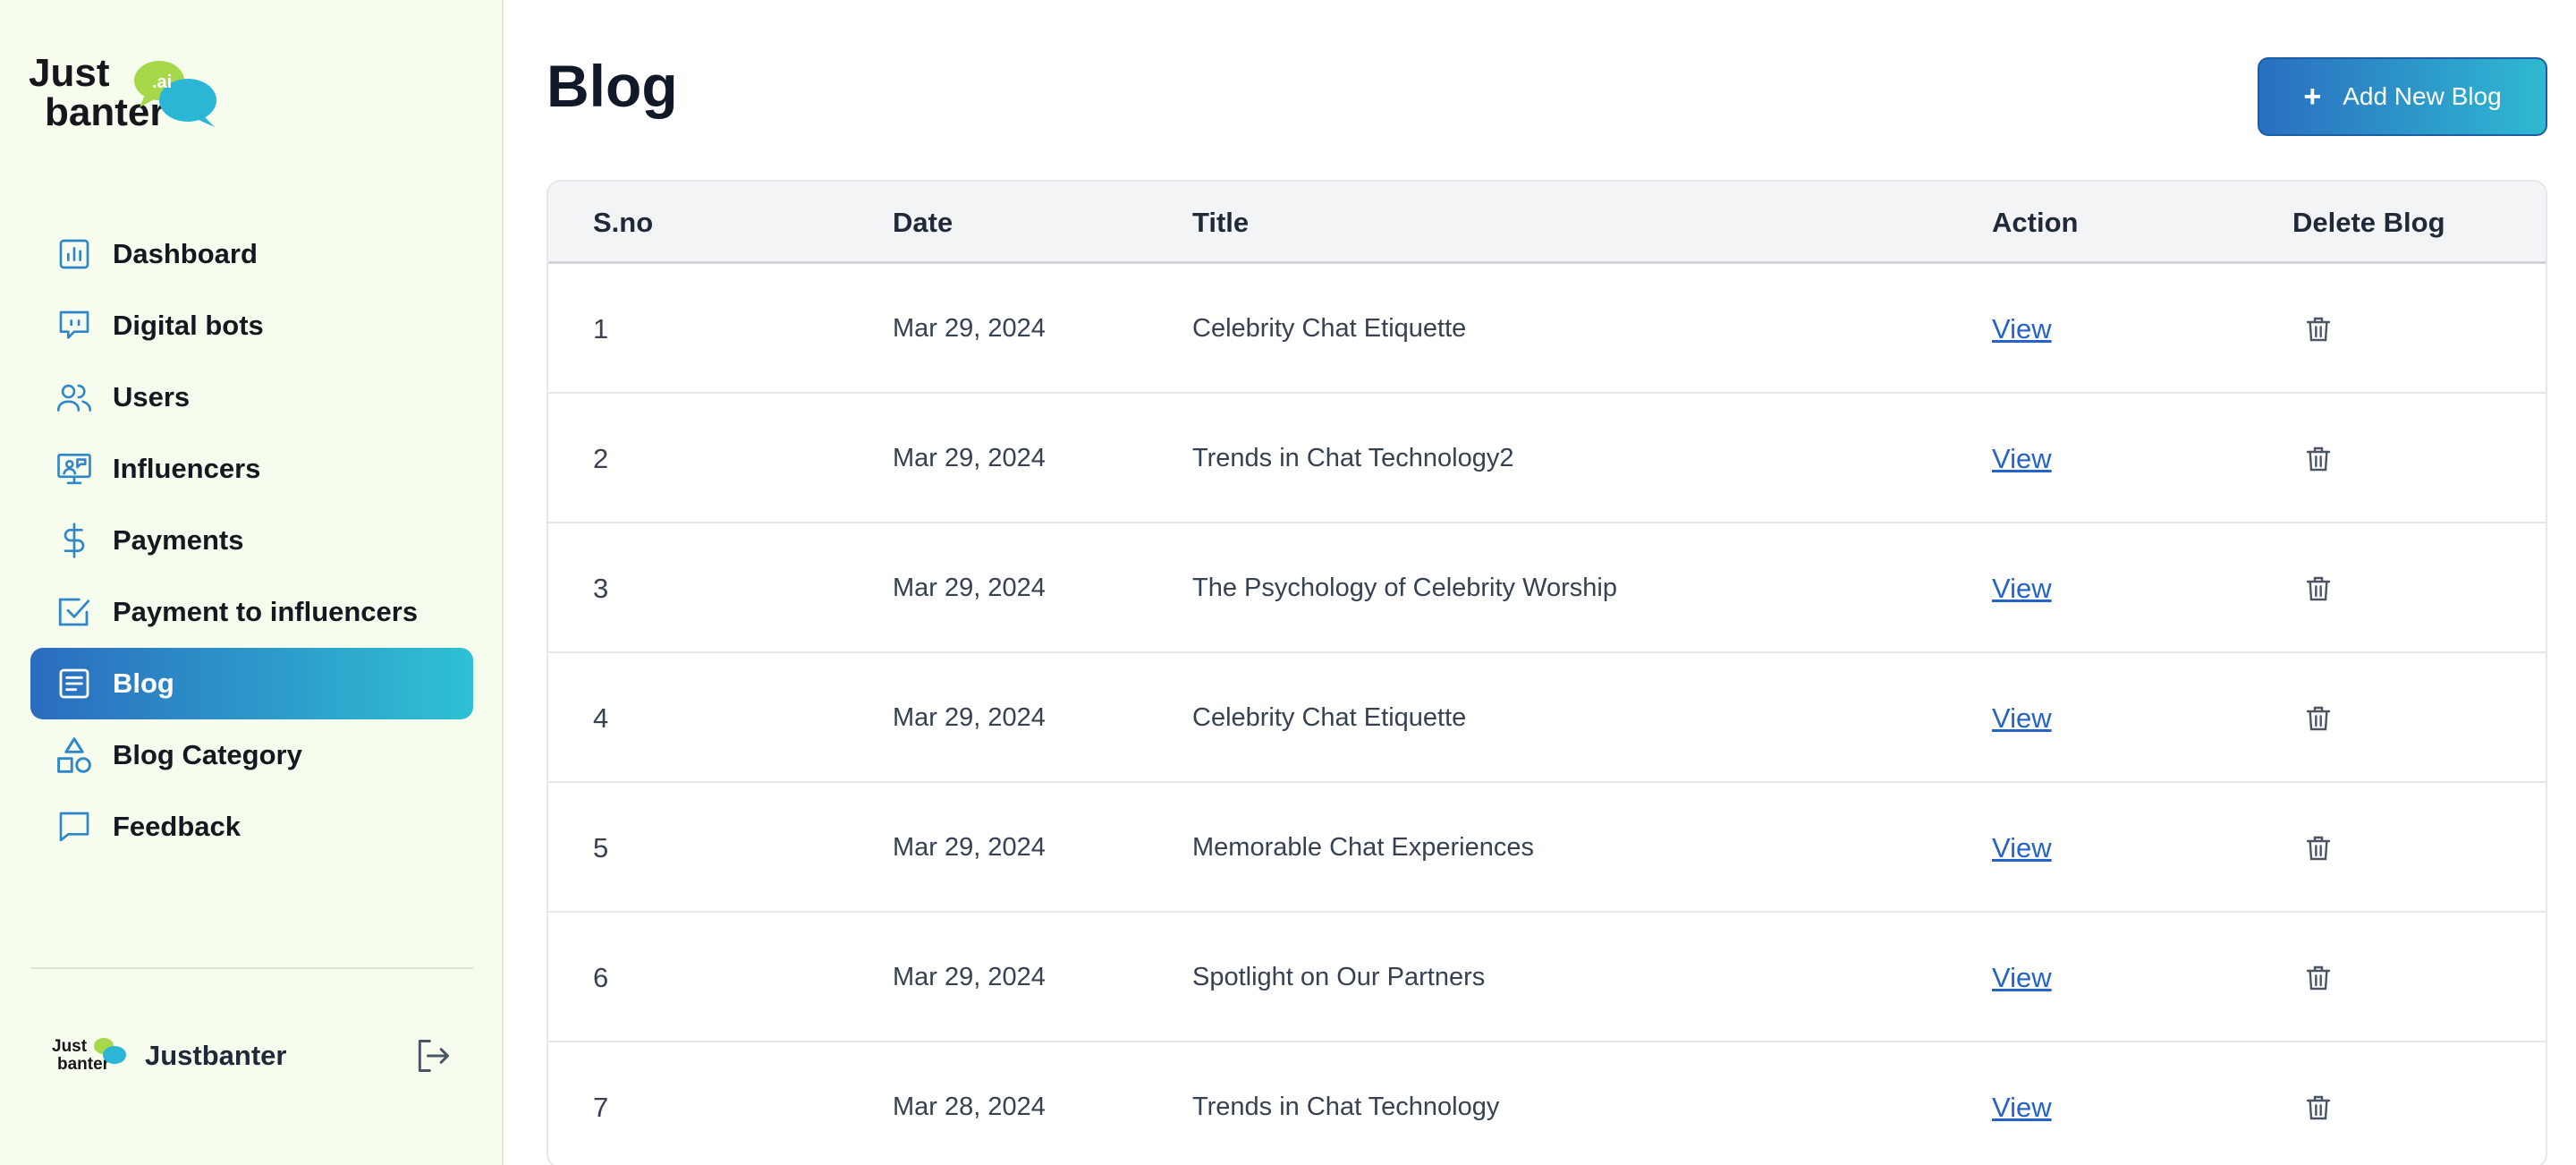 The height and width of the screenshot is (1165, 2576). Describe the element at coordinates (74, 826) in the screenshot. I see `message-icon` at that location.